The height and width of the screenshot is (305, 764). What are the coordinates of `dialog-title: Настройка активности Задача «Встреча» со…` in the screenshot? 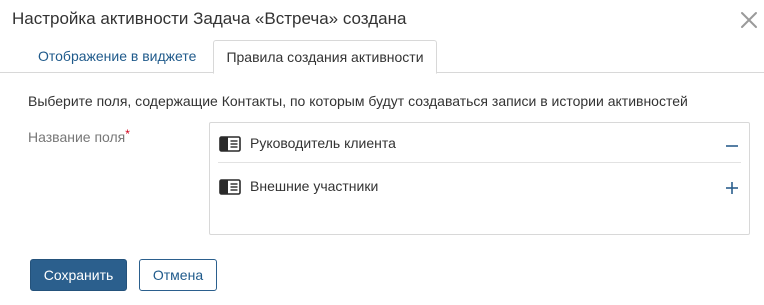 It's located at (209, 18).